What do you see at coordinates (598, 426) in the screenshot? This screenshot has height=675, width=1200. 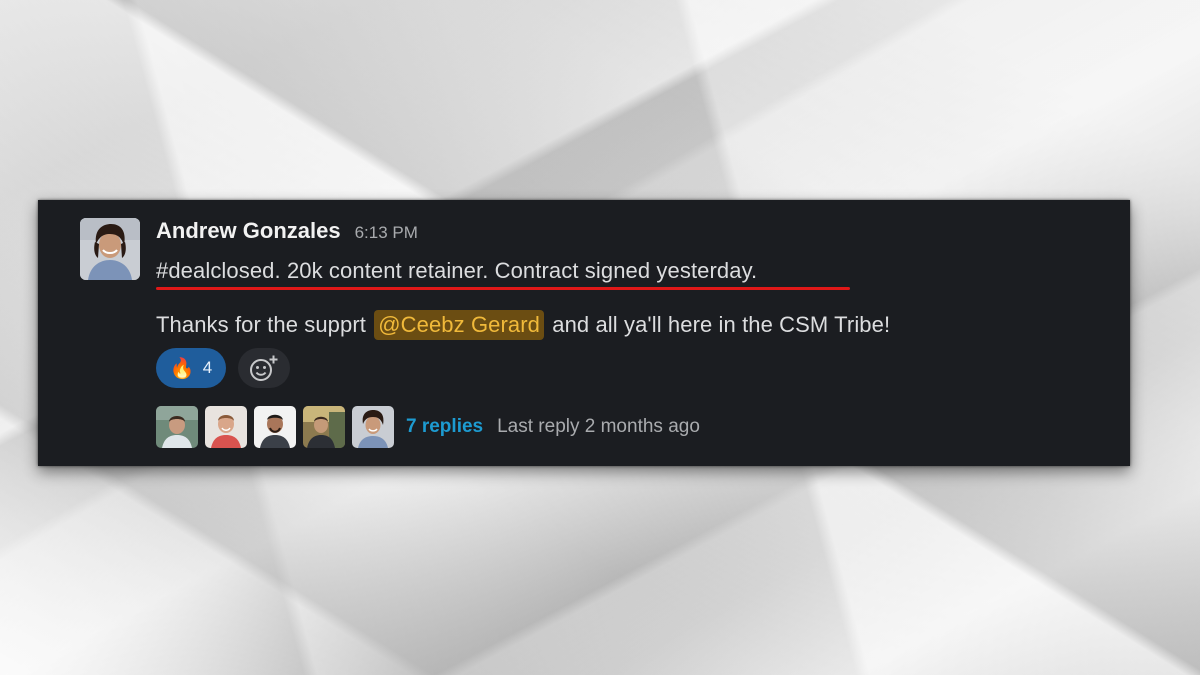 I see `last-reply-info: Last reply 2 months ago` at bounding box center [598, 426].